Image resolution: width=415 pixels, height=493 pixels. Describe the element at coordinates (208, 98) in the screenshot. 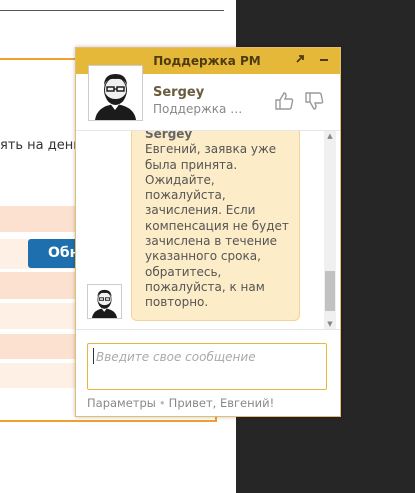

I see `agent-panel: Sergey Поддержка клиентов` at that location.